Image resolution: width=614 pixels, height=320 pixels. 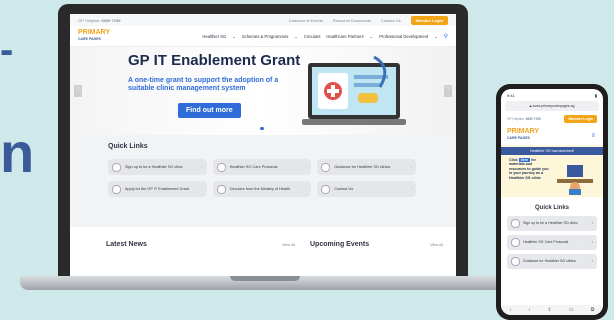 What do you see at coordinates (403, 36) in the screenshot?
I see `nav-professional-development: Professional Development` at bounding box center [403, 36].